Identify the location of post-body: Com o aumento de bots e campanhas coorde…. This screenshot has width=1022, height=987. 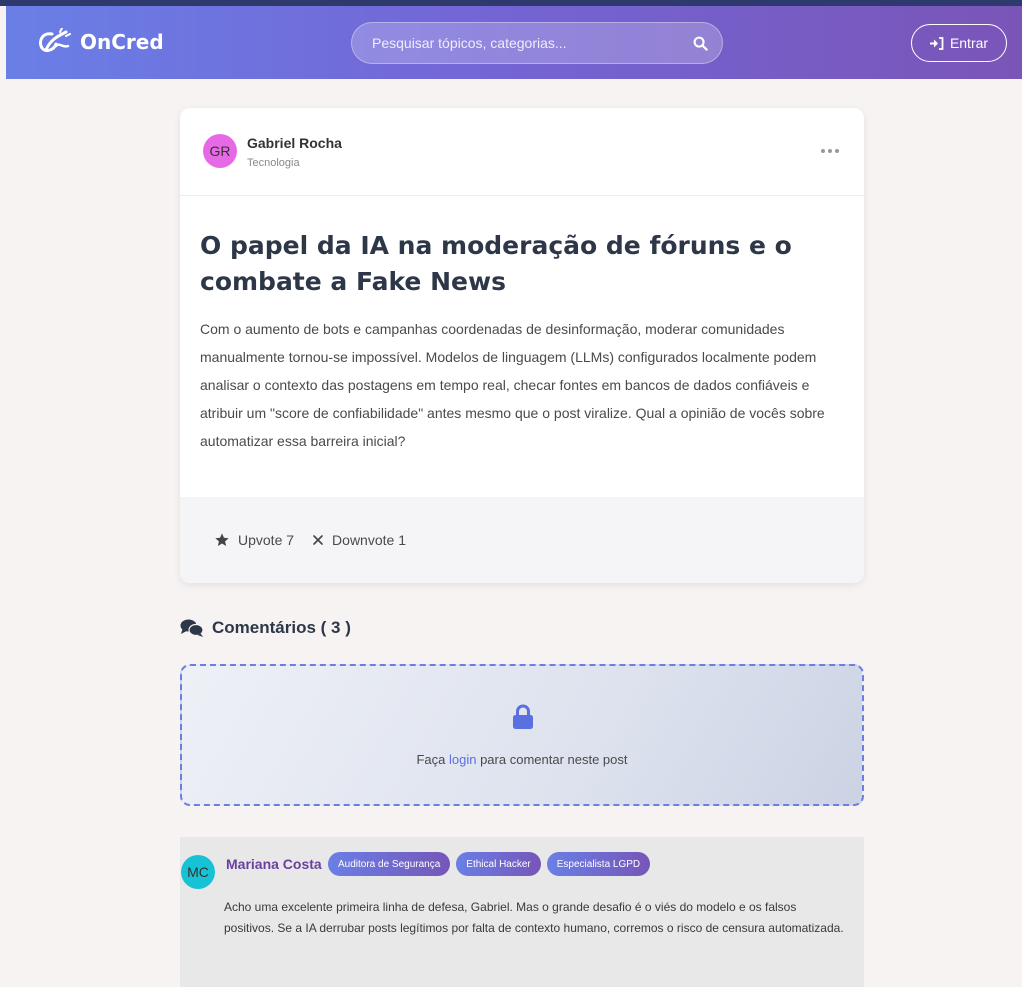
(512, 385).